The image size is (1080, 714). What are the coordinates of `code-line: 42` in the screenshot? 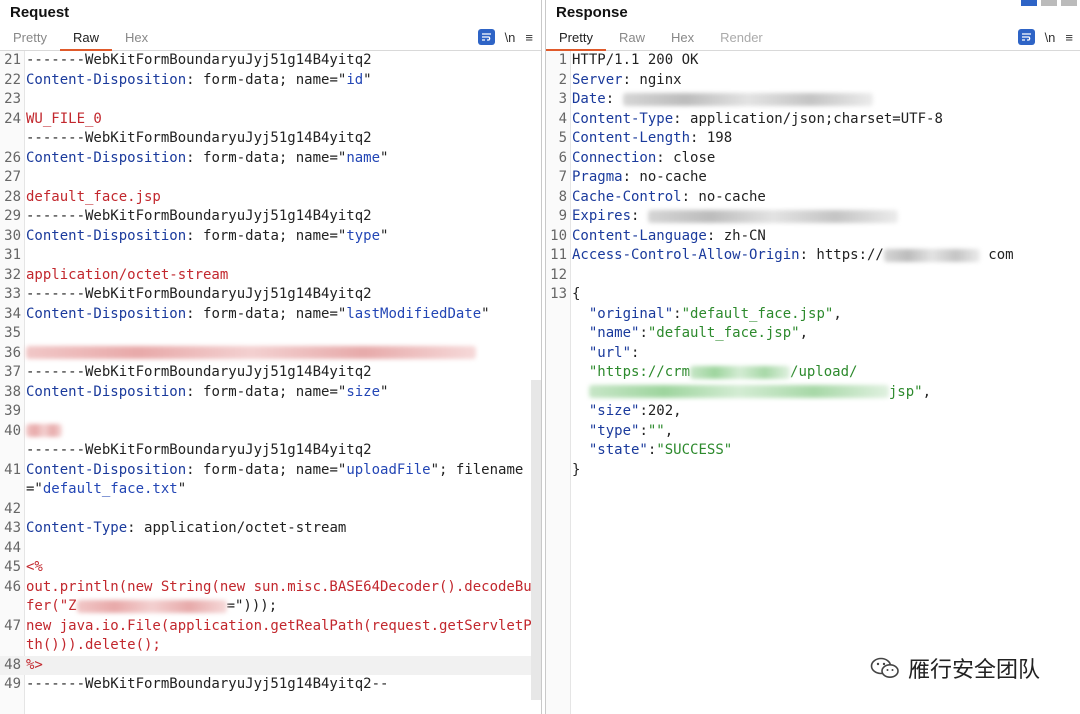 It's located at (270, 510).